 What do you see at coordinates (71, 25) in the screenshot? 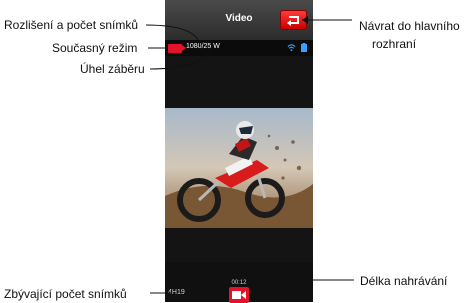
I see `annotation-resolution: Rozlišení a počet snímků` at bounding box center [71, 25].